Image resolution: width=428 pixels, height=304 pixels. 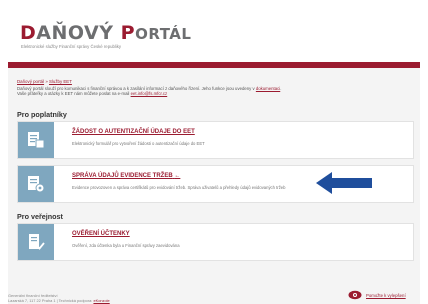 What do you see at coordinates (60, 81) in the screenshot?
I see `breadcrumb-eet-link: Služby EET` at bounding box center [60, 81].